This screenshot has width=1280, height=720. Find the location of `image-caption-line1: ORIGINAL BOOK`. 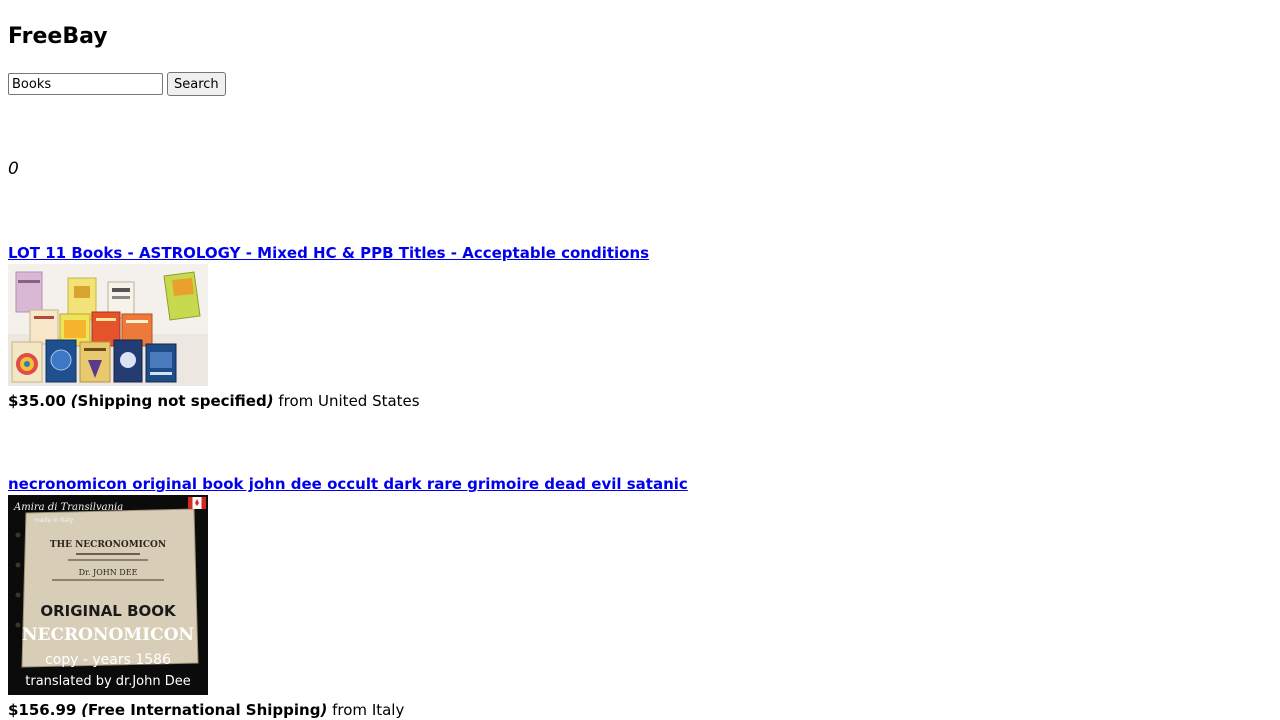

image-caption-line1: ORIGINAL BOOK is located at coordinates (108, 611).